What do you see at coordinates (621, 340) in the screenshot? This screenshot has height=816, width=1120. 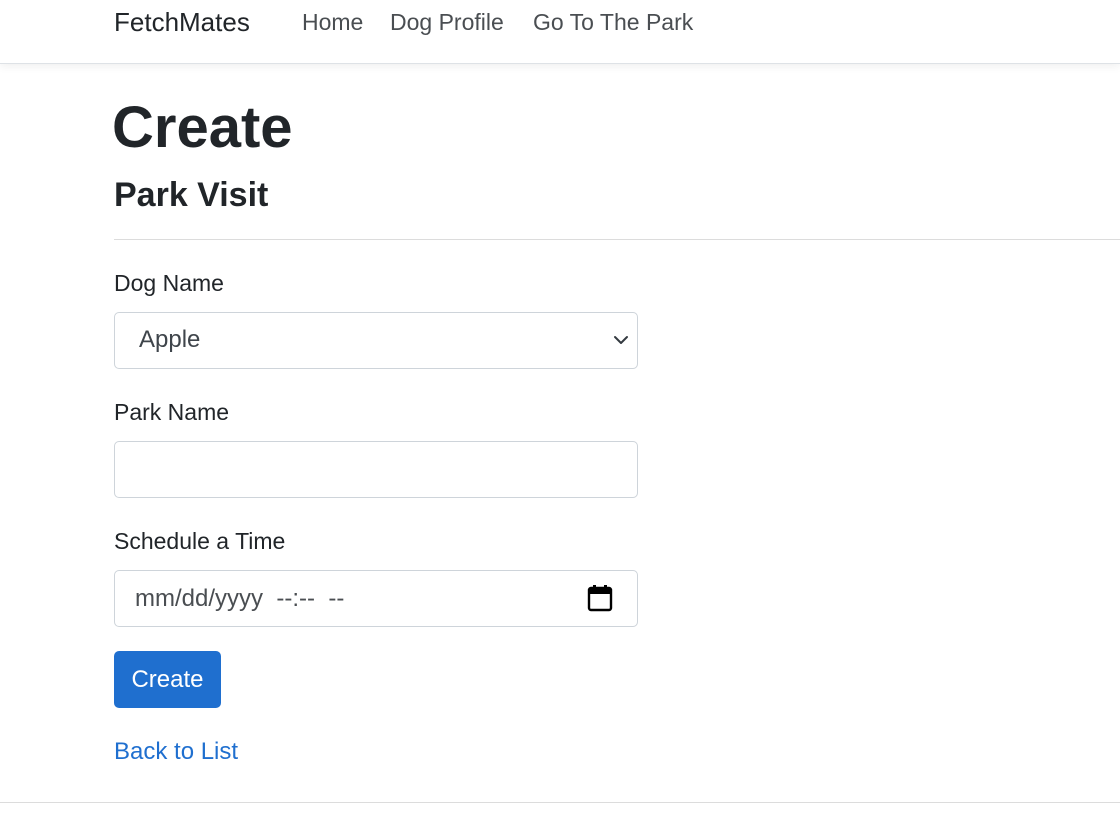 I see `chevron-down-icon` at bounding box center [621, 340].